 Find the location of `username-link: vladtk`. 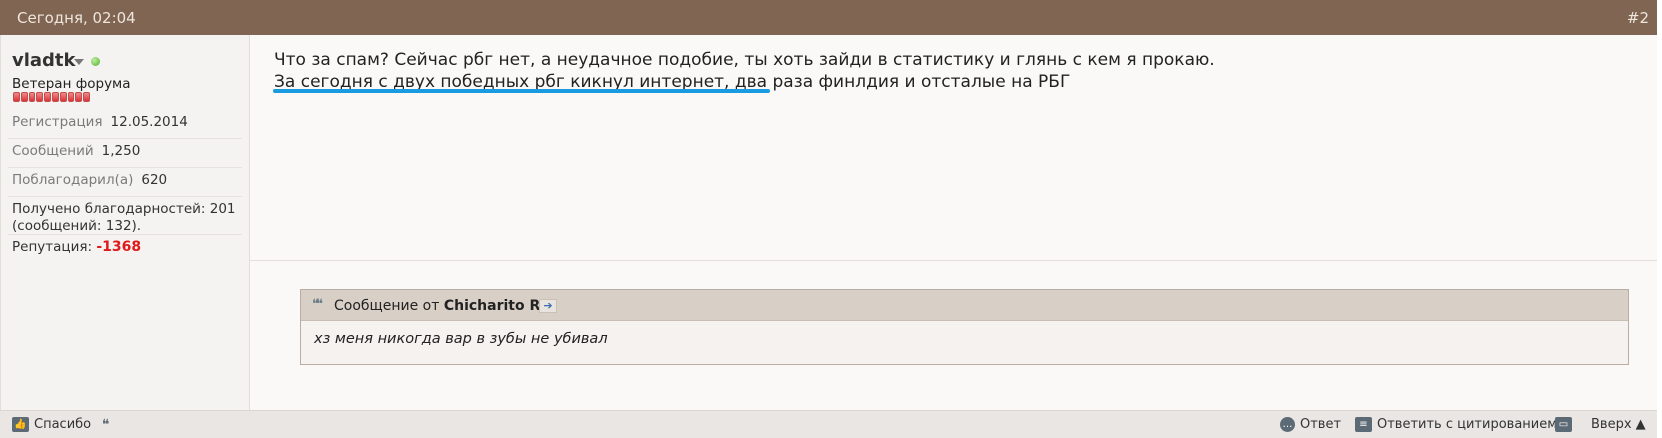

username-link: vladtk is located at coordinates (44, 60).